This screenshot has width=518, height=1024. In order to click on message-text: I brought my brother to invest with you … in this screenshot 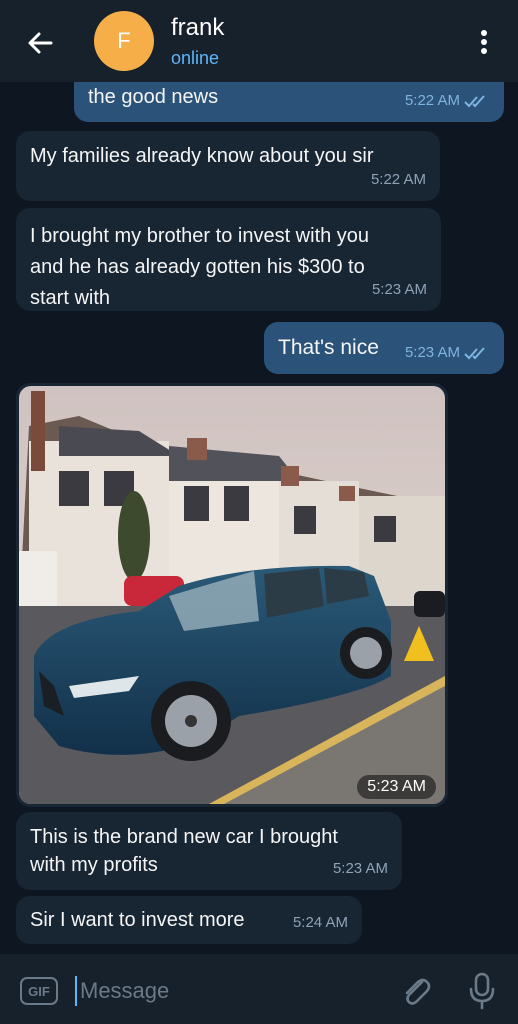, I will do `click(200, 267)`.